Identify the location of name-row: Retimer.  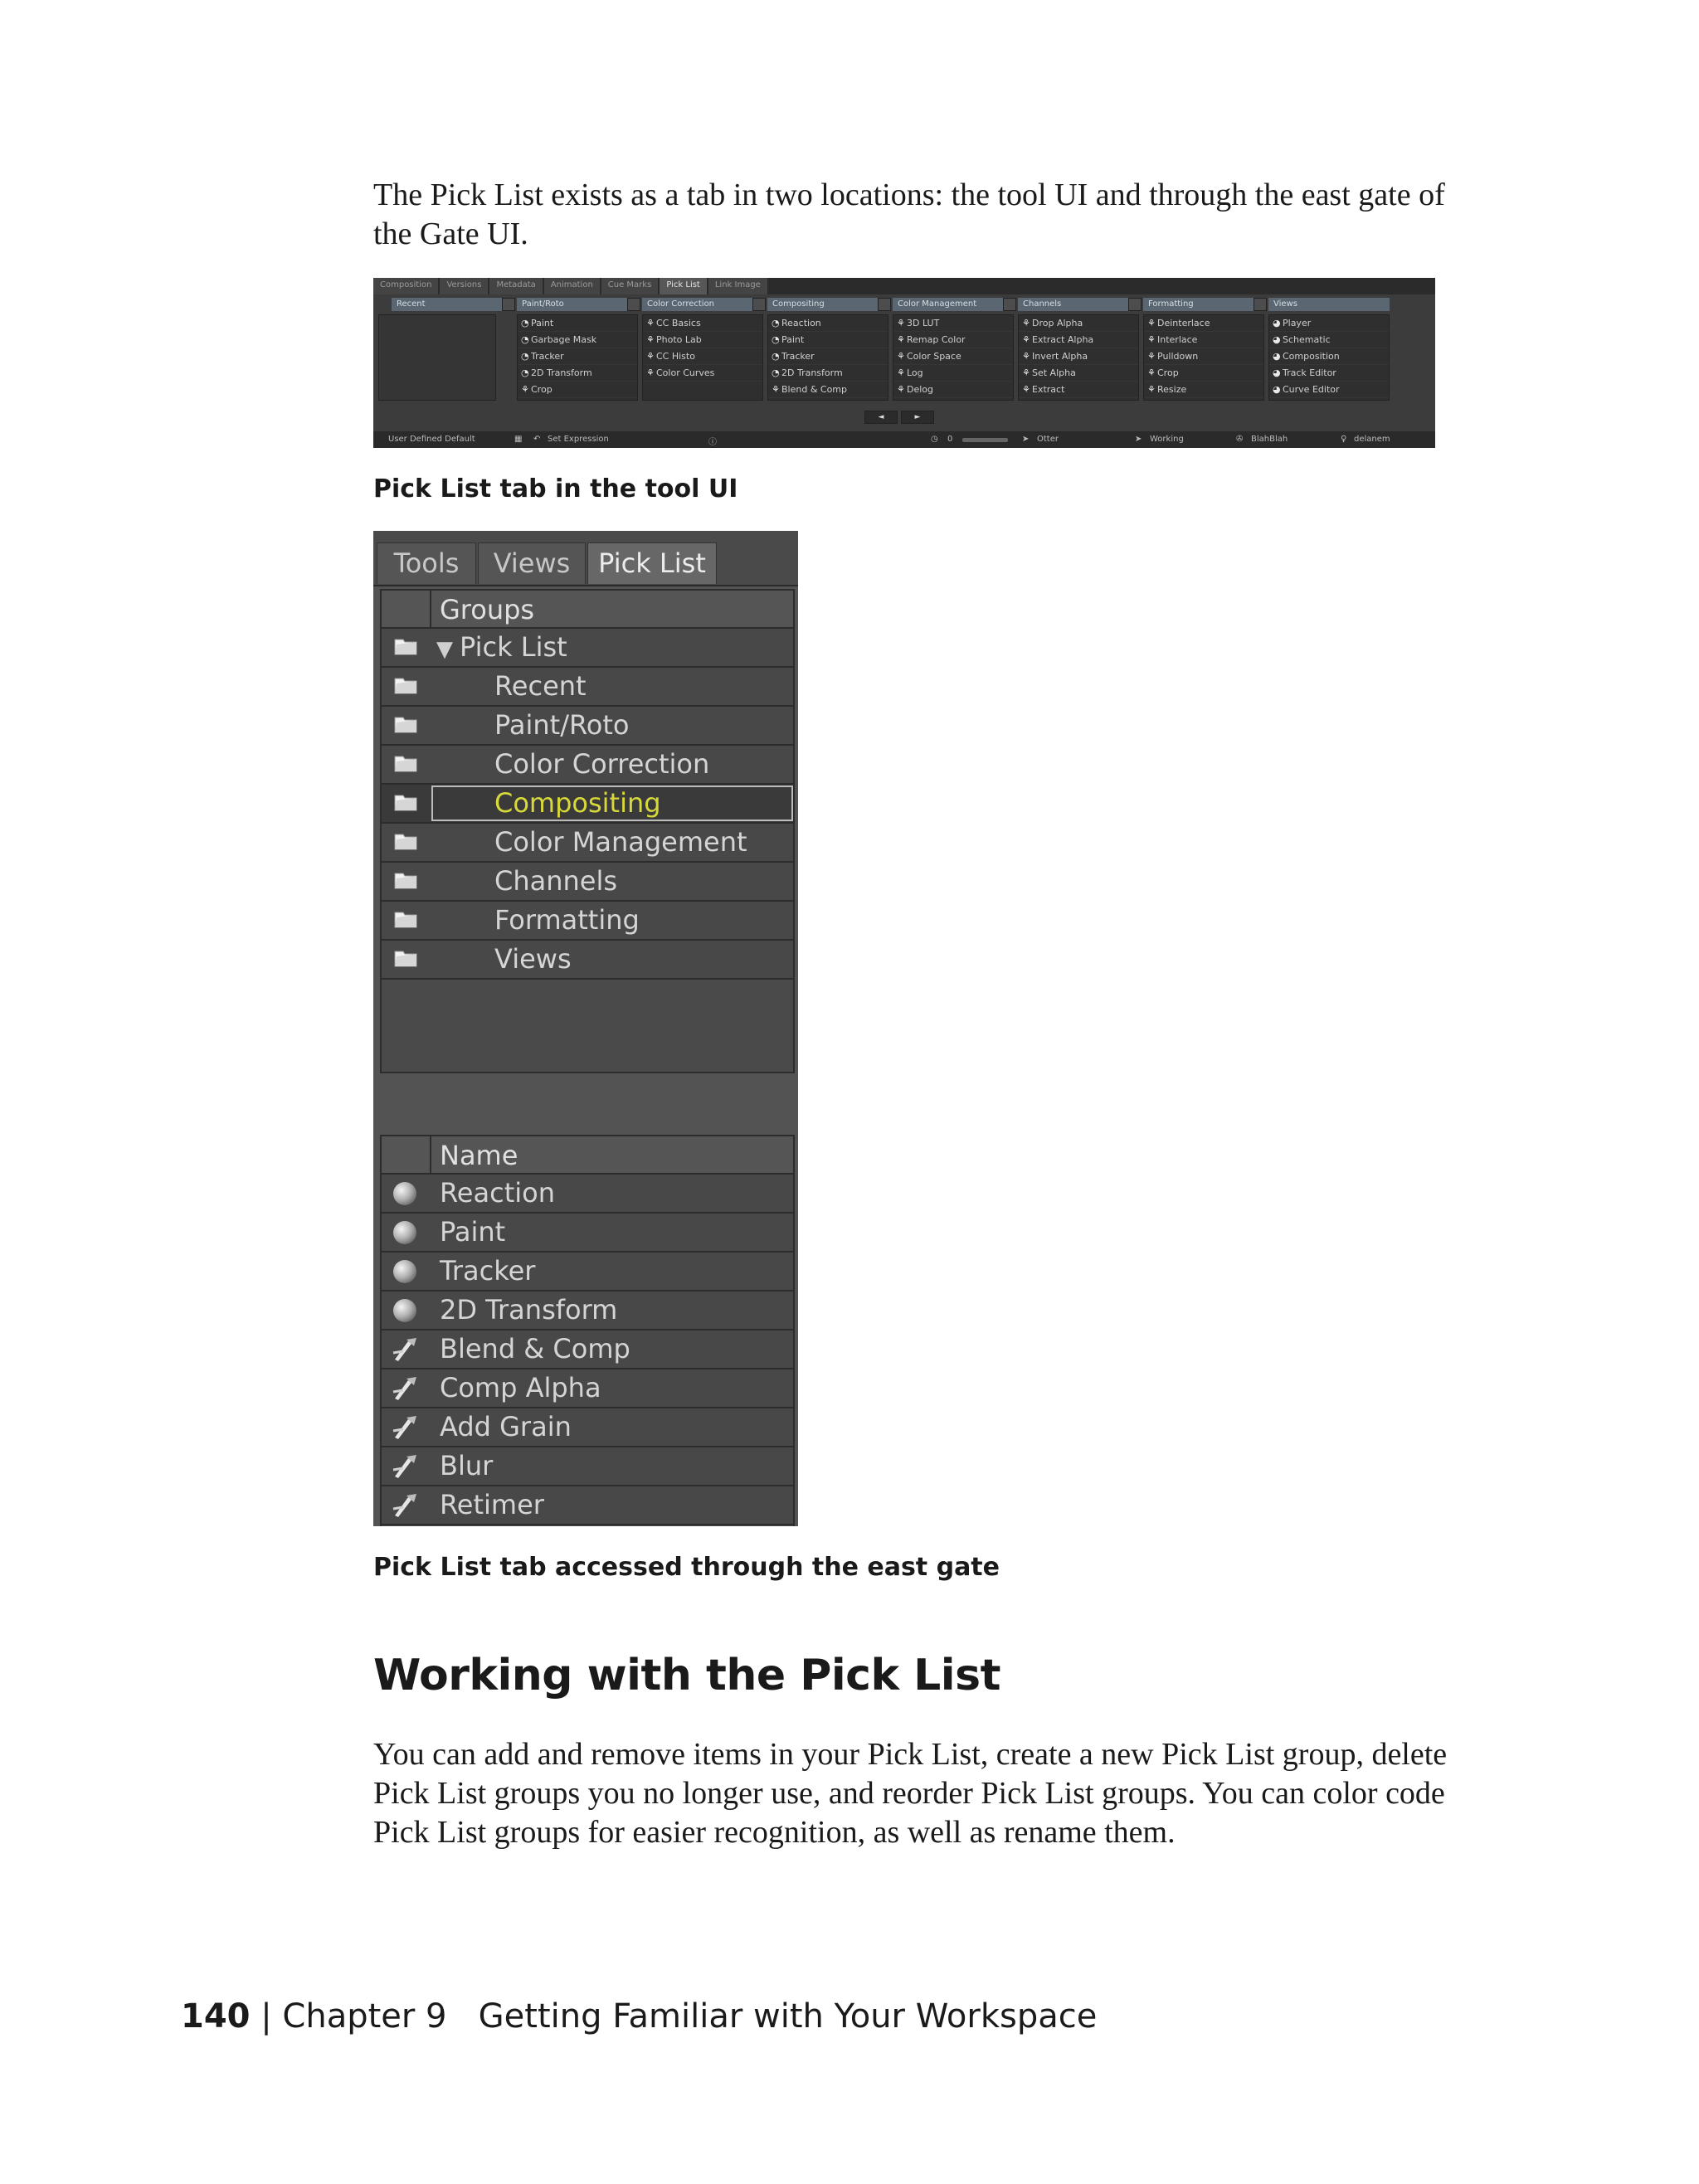
(587, 1505).